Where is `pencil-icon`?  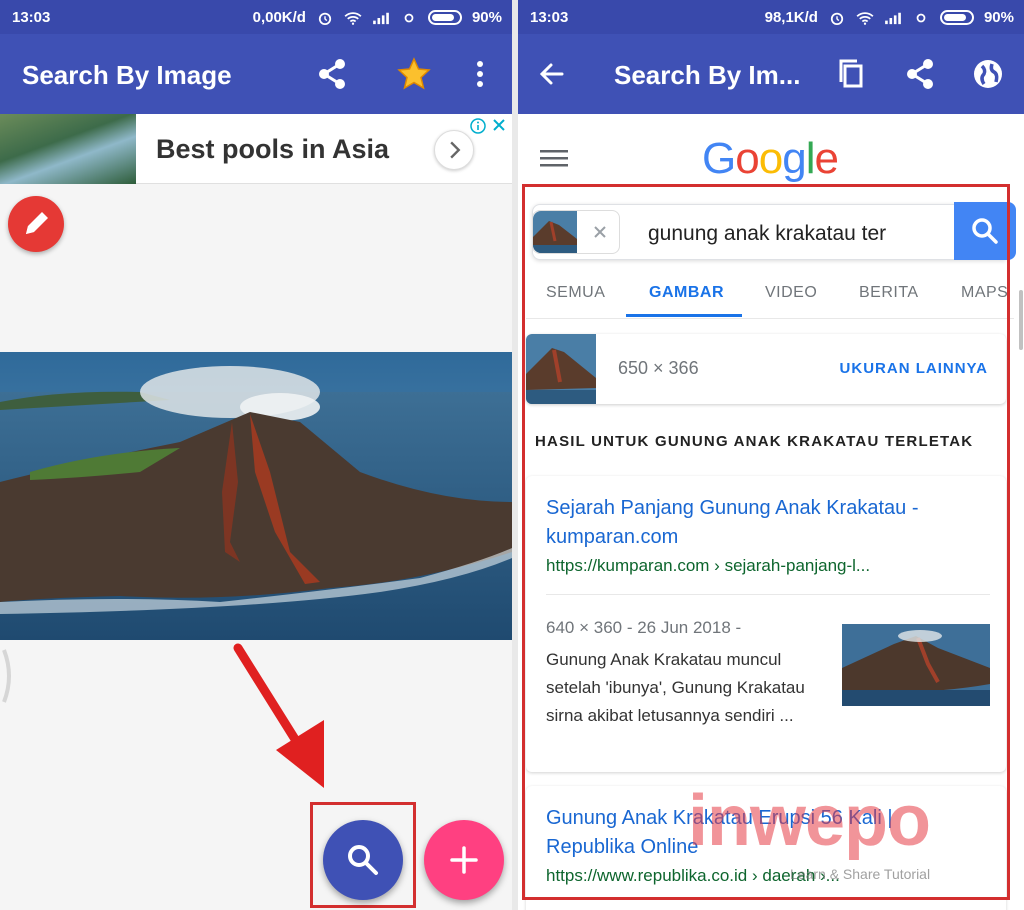
pencil-icon is located at coordinates (37, 223).